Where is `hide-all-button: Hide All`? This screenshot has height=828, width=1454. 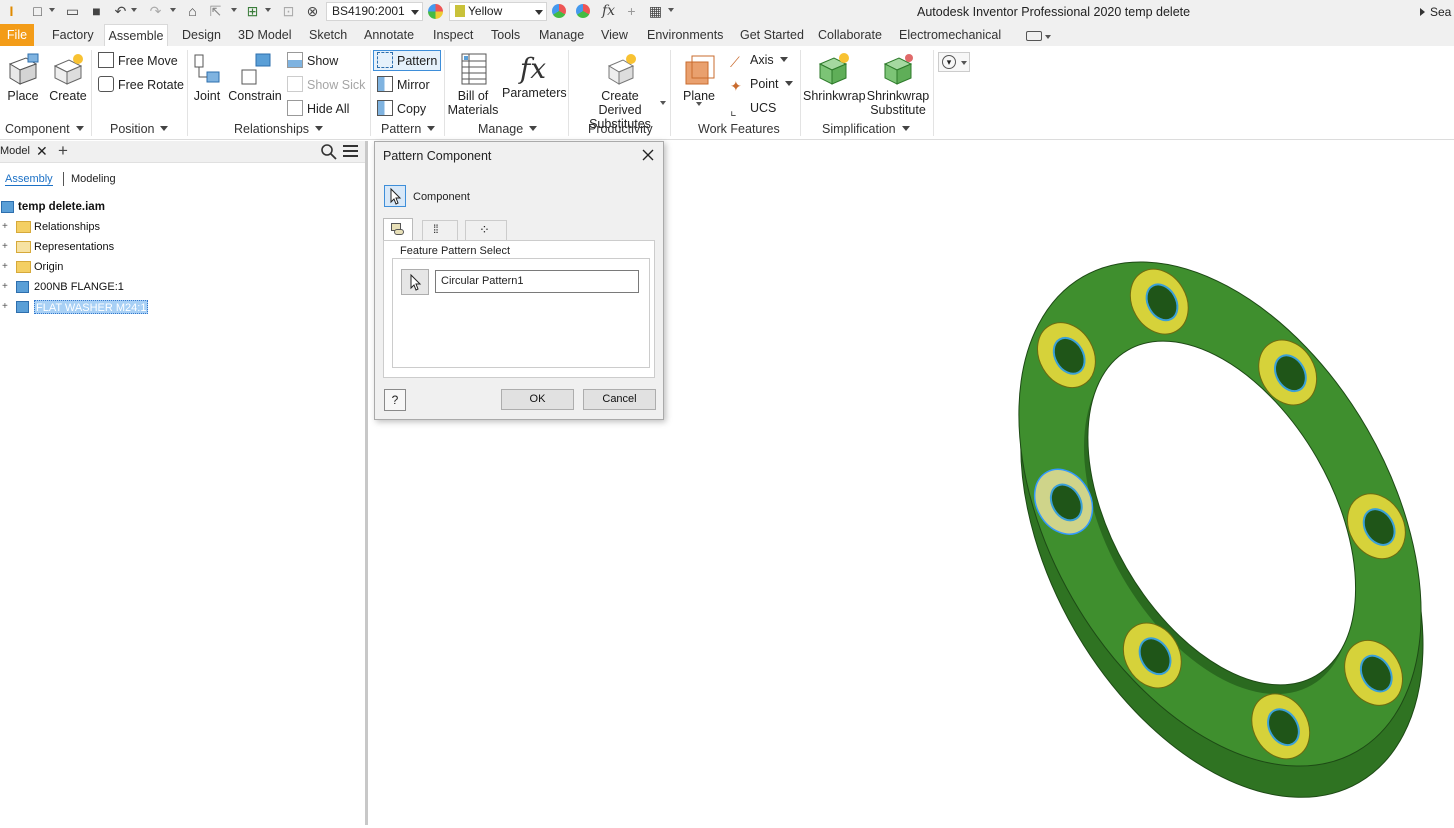
hide-all-button: Hide All is located at coordinates (318, 108).